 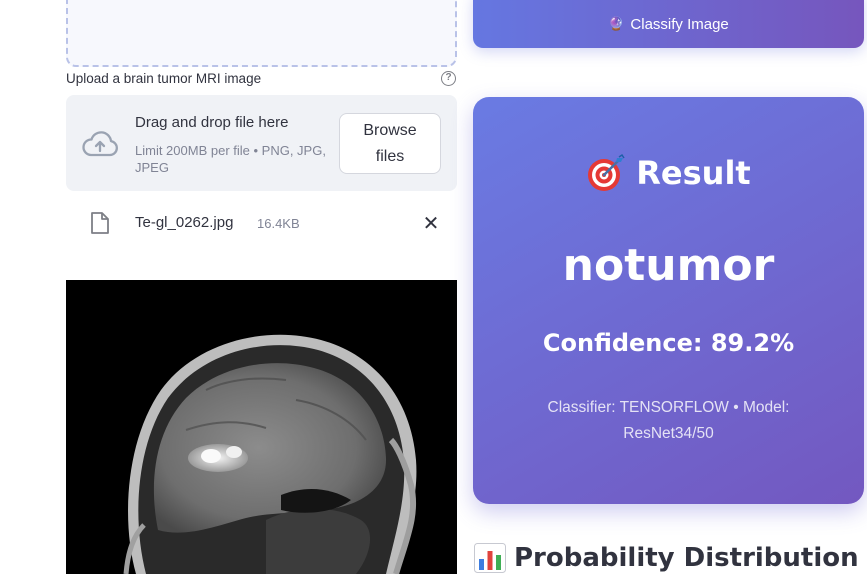 I want to click on uploaded-file-size: 16.4KB, so click(x=278, y=223).